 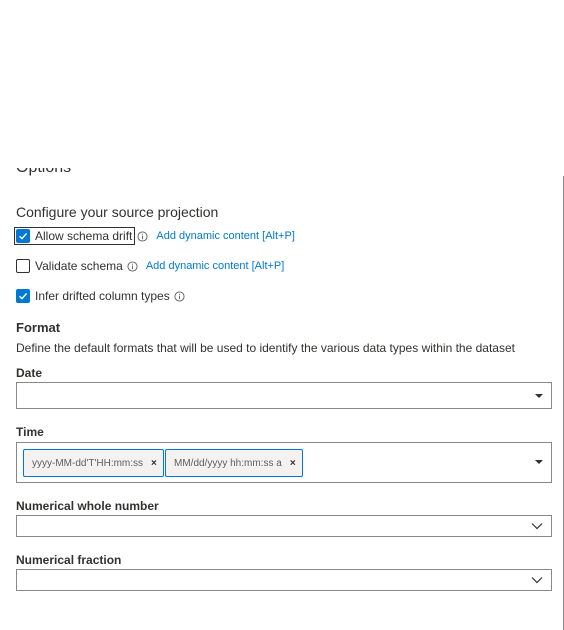 What do you see at coordinates (79, 266) in the screenshot?
I see `checkbox-label: Validate schema` at bounding box center [79, 266].